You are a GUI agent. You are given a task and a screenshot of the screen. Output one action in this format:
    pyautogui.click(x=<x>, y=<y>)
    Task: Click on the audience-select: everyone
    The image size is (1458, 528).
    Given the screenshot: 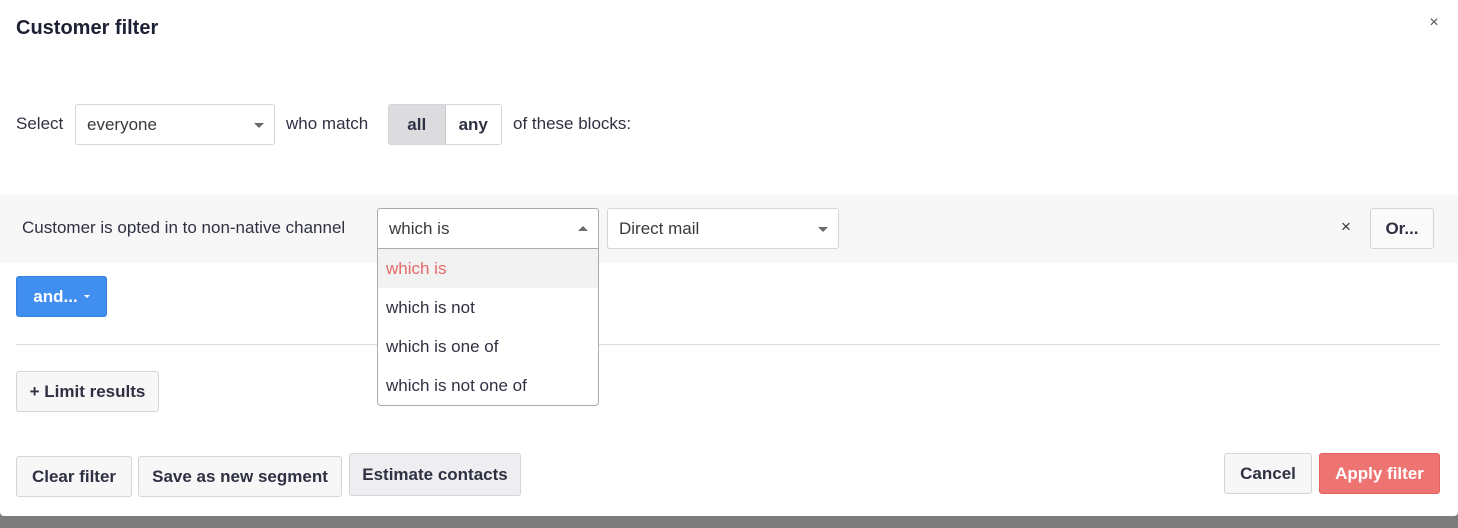 What is the action you would take?
    pyautogui.click(x=175, y=124)
    